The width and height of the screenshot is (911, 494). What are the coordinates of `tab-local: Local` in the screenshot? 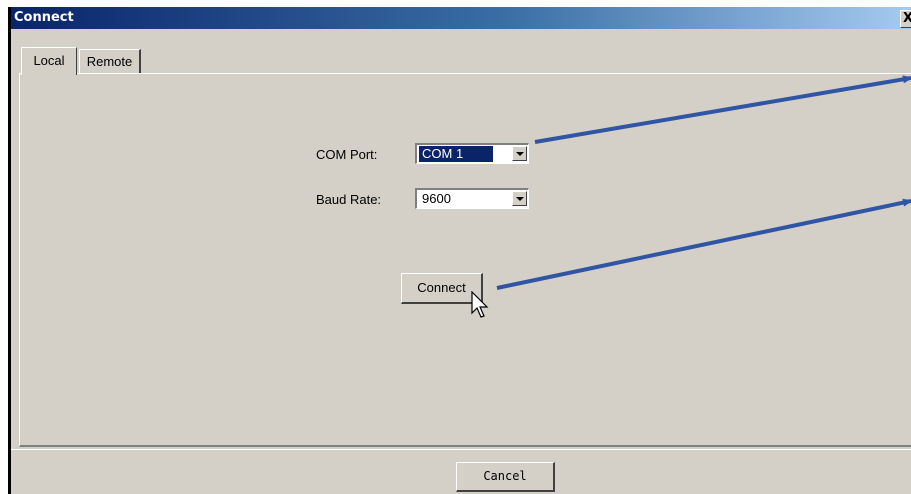 It's located at (49, 61).